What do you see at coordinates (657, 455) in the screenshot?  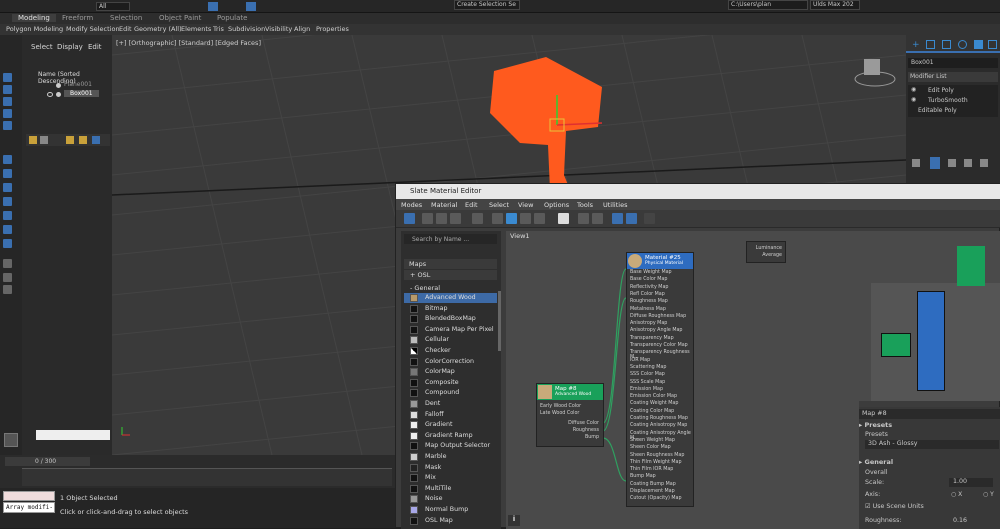 I see `slot-sheen-roughness-map: Sheen Roughness Map` at bounding box center [657, 455].